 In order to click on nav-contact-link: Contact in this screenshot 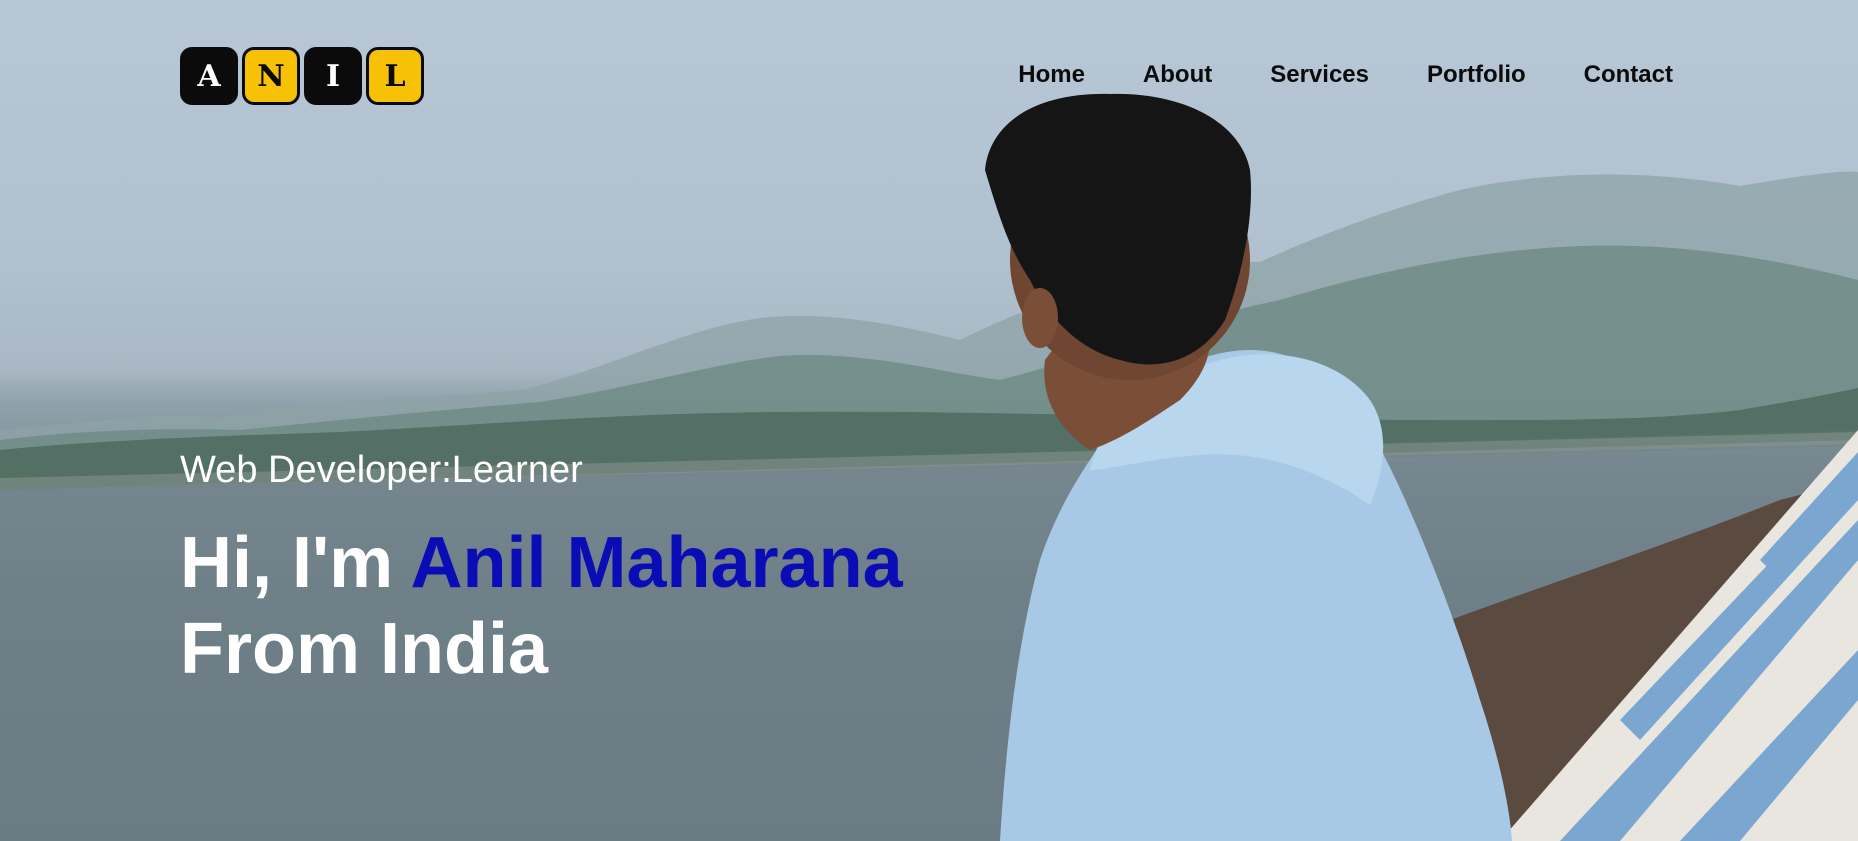, I will do `click(1628, 75)`.